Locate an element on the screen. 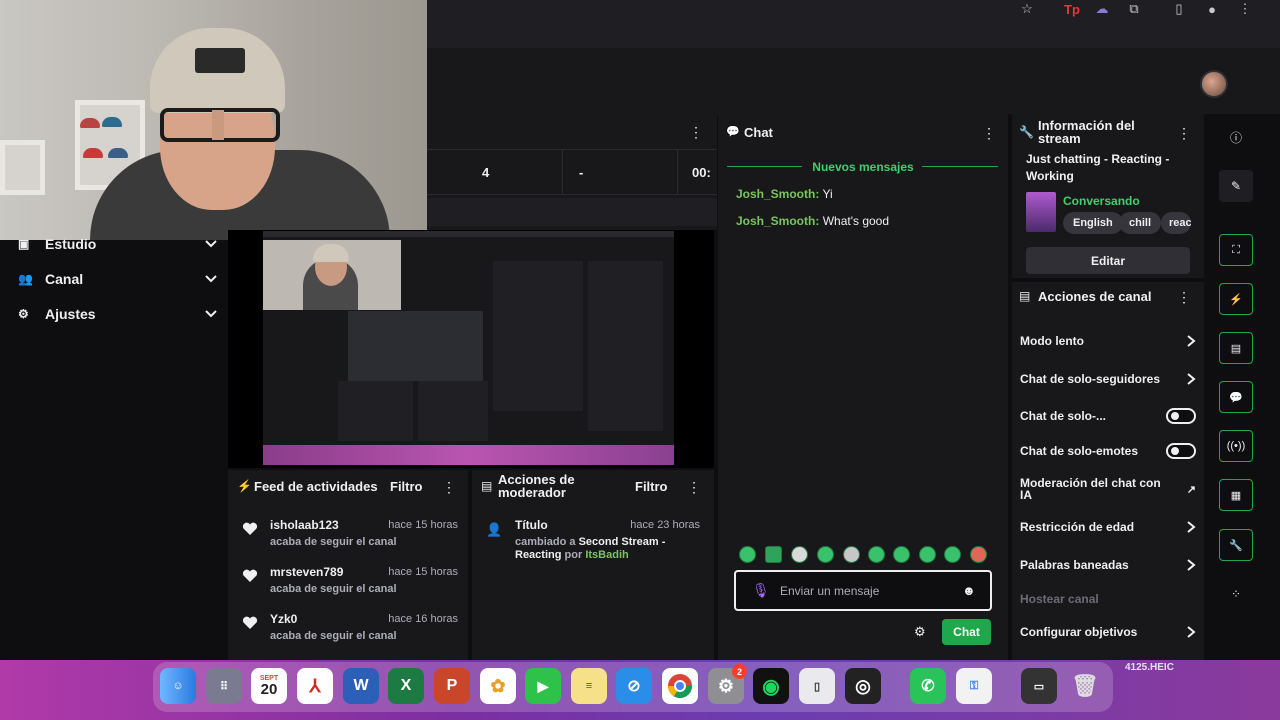 The height and width of the screenshot is (720, 1280). stream-info-menu-icon: ⋮ is located at coordinates (1184, 133).